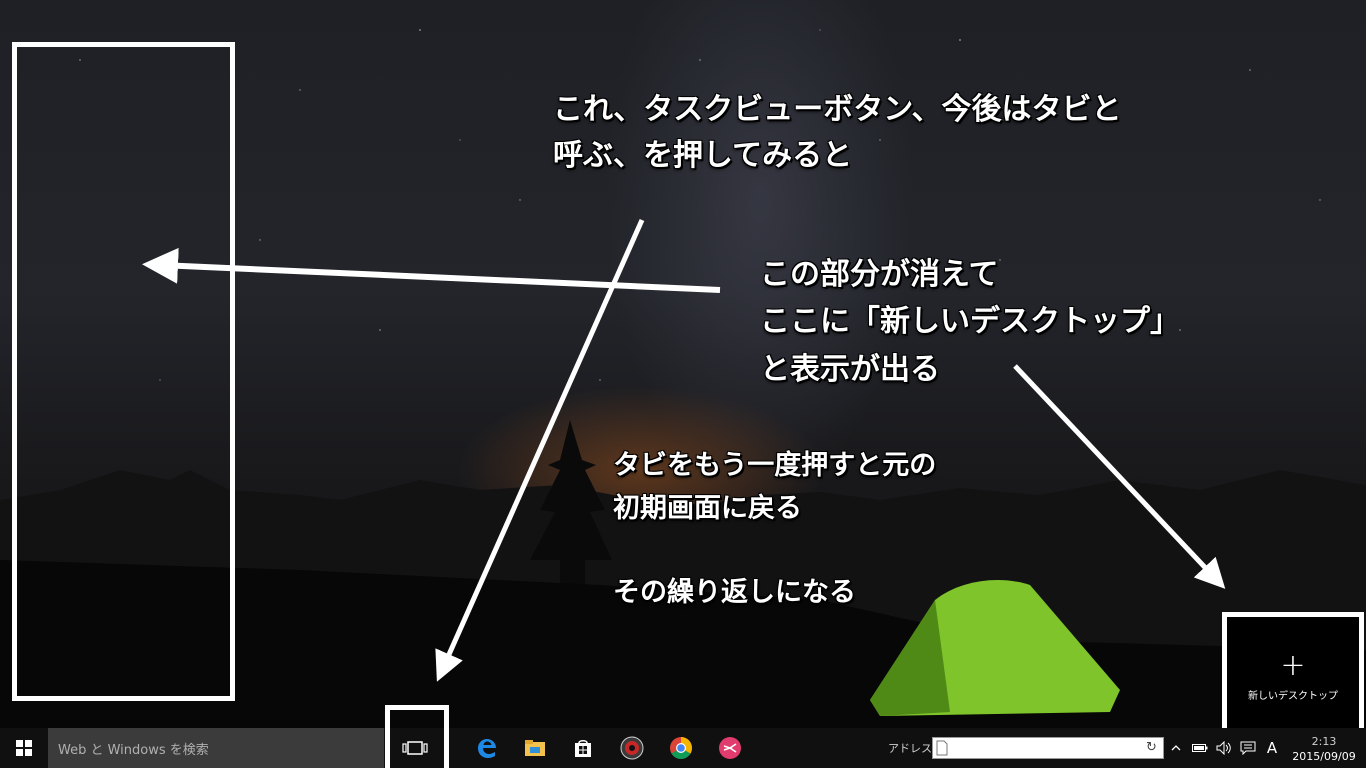 The height and width of the screenshot is (773, 1366). I want to click on file-explorer-button, so click(535, 748).